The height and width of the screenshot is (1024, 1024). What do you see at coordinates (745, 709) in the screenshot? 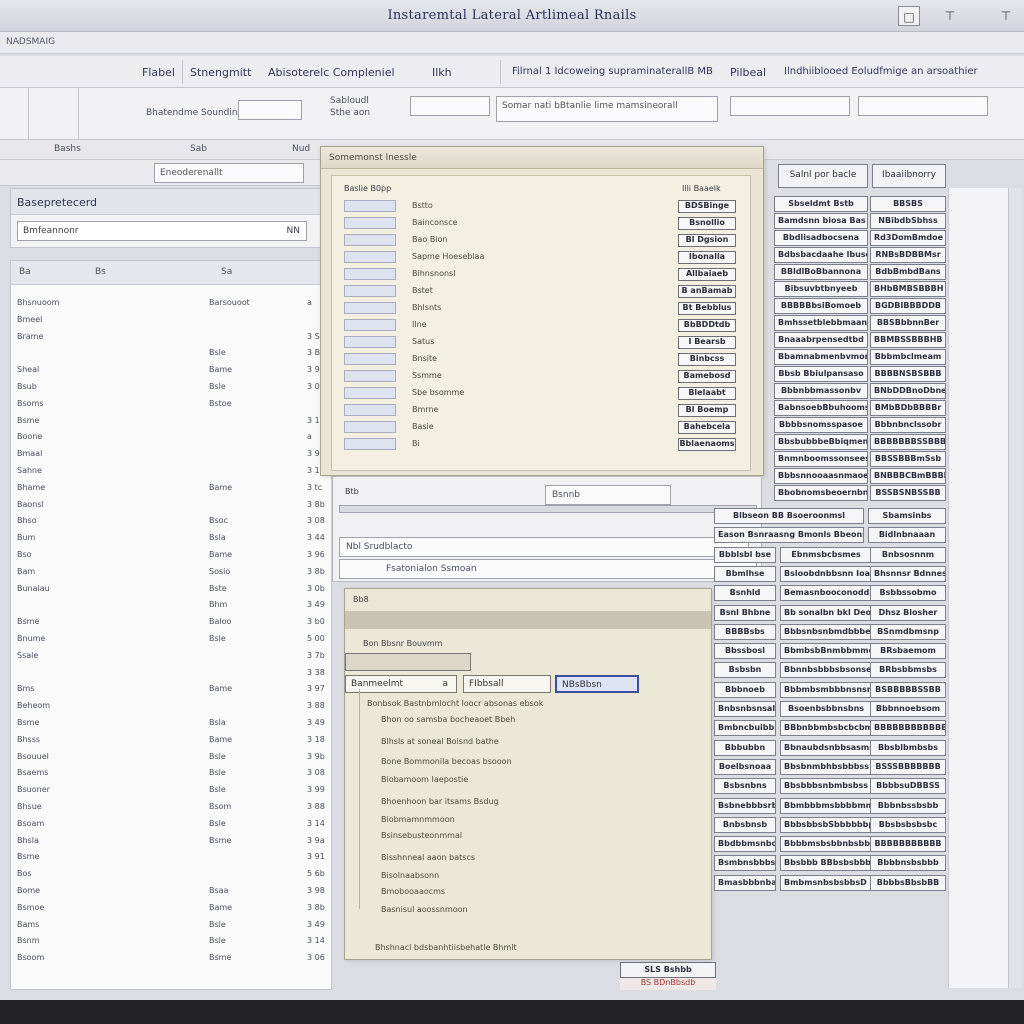
I see `grid-cell: Bnbsnbsnsal` at bounding box center [745, 709].